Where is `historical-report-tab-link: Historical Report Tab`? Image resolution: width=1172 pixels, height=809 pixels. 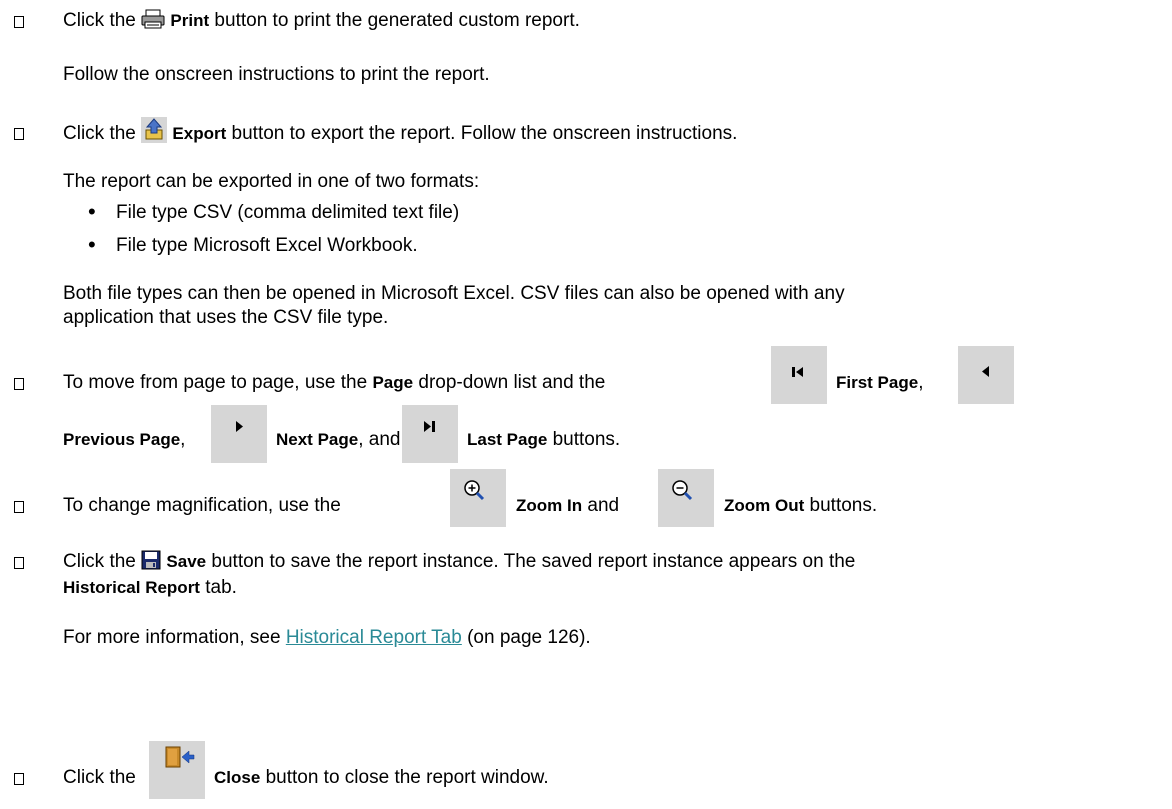
historical-report-tab-link: Historical Report Tab is located at coordinates (374, 637).